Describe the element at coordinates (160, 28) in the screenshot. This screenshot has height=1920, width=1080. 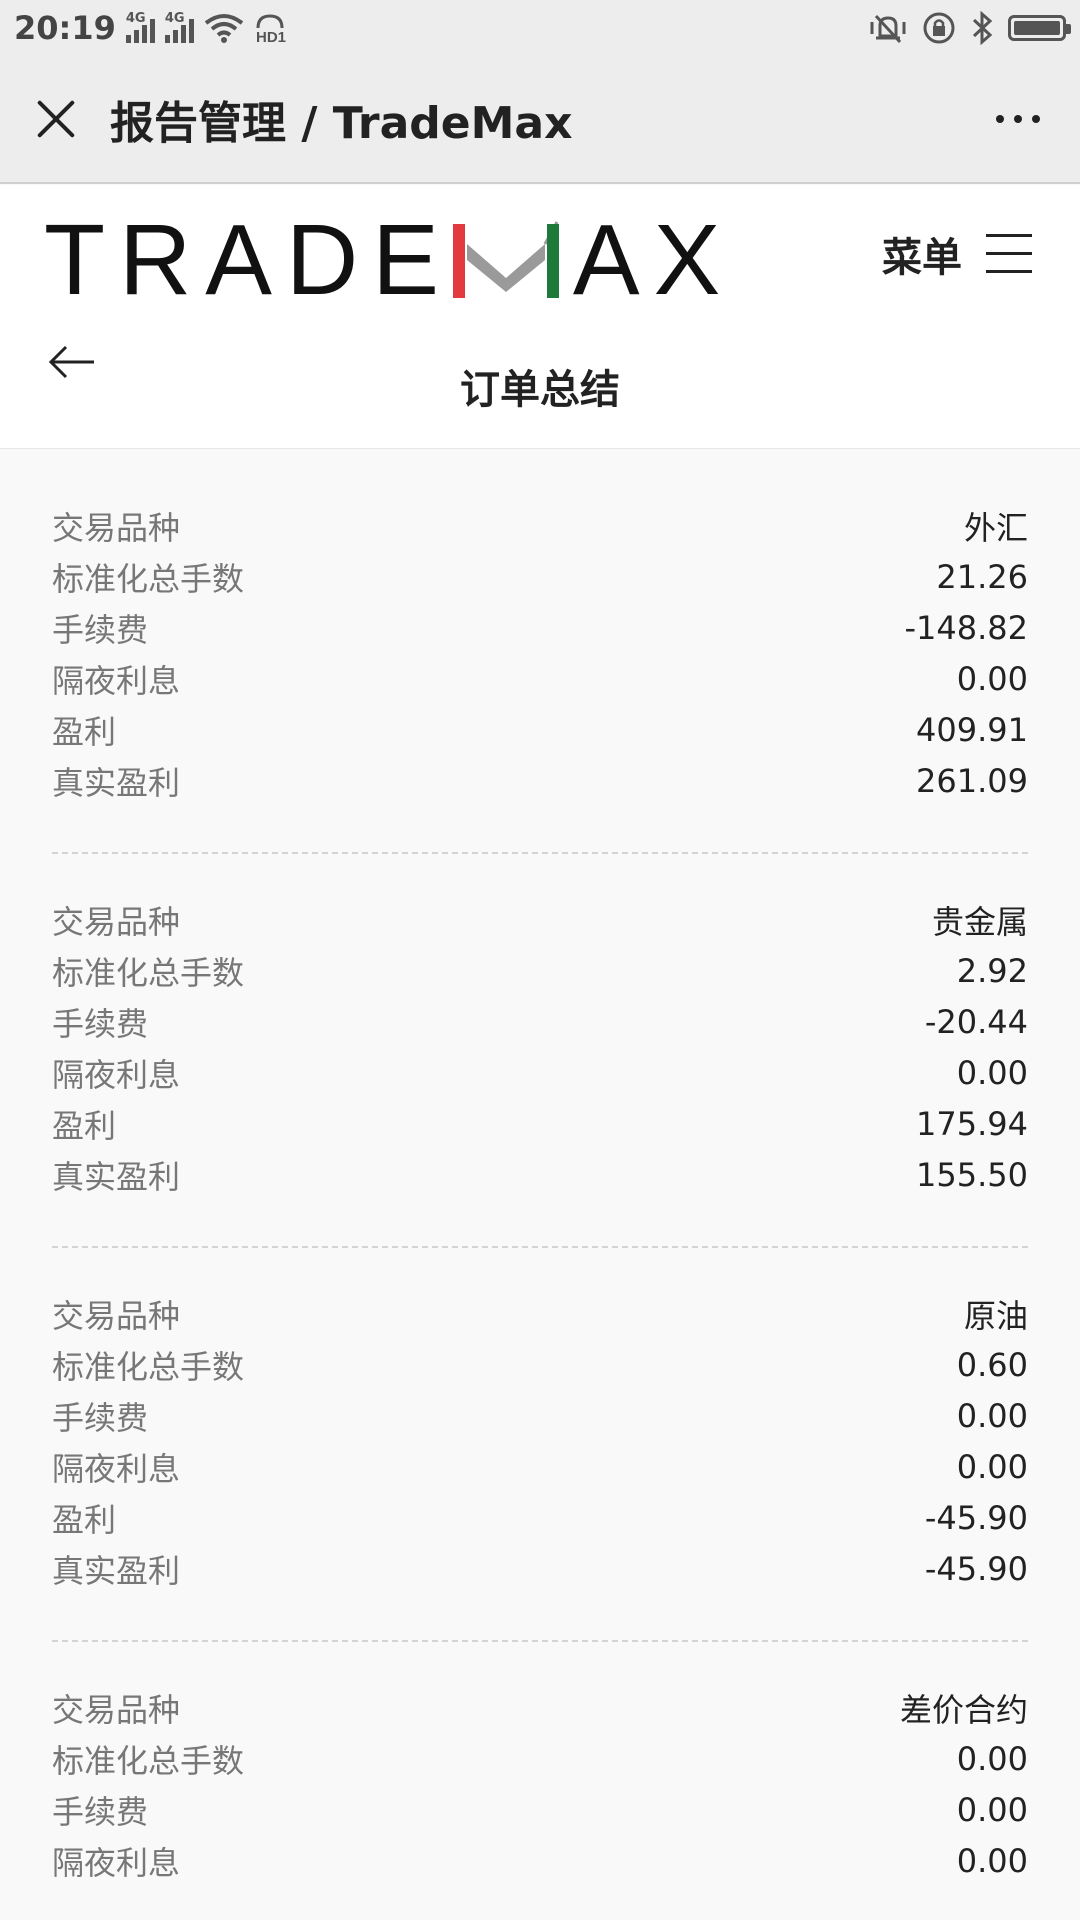
I see `status-left: 20:19 4G 4G HD1` at that location.